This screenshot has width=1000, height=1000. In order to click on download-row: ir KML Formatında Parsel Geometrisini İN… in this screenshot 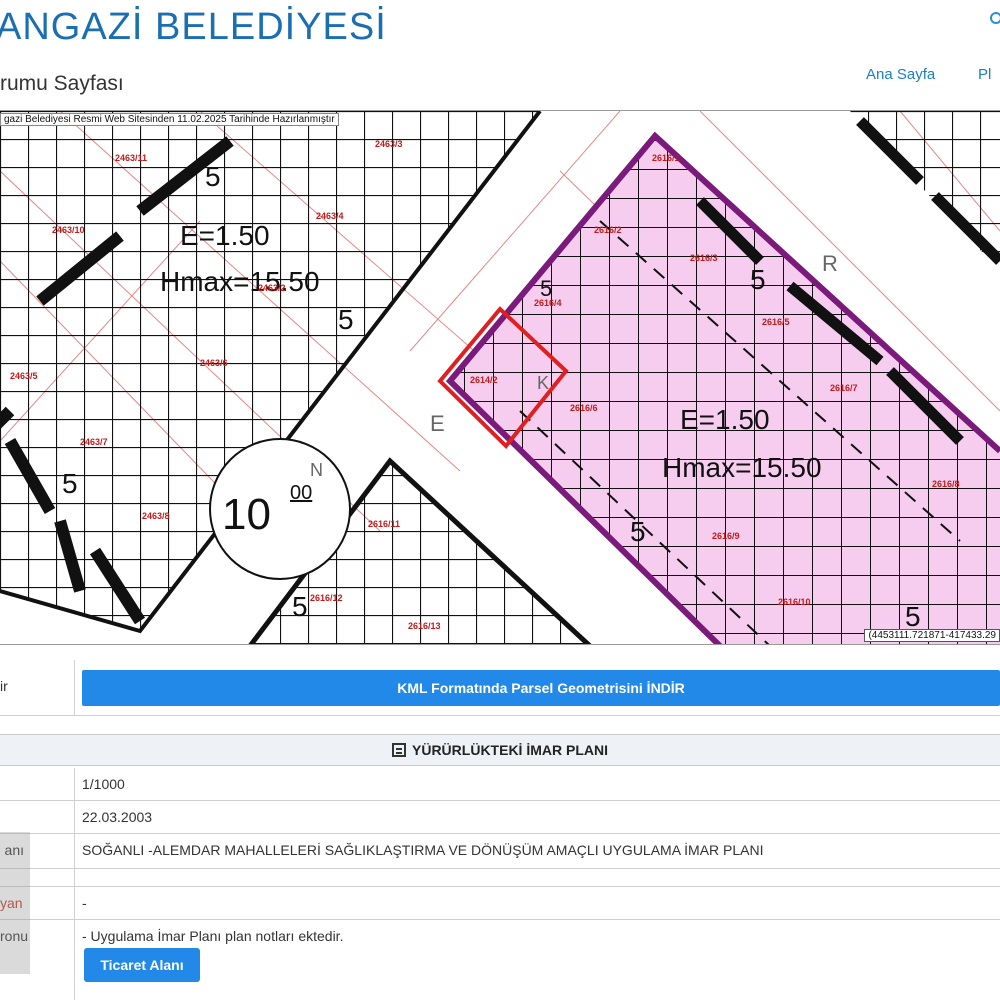, I will do `click(500, 688)`.